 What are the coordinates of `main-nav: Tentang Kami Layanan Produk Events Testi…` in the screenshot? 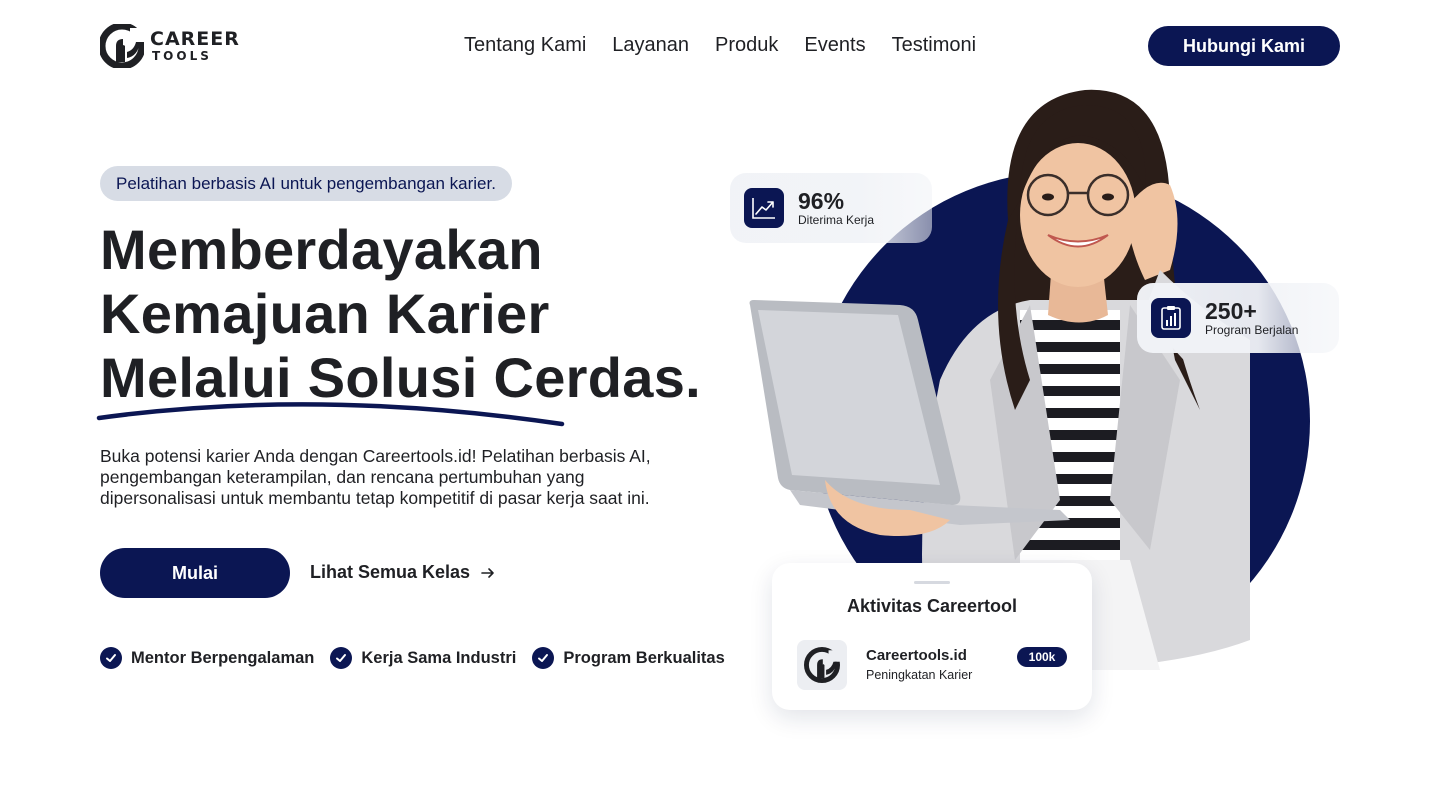 It's located at (720, 45).